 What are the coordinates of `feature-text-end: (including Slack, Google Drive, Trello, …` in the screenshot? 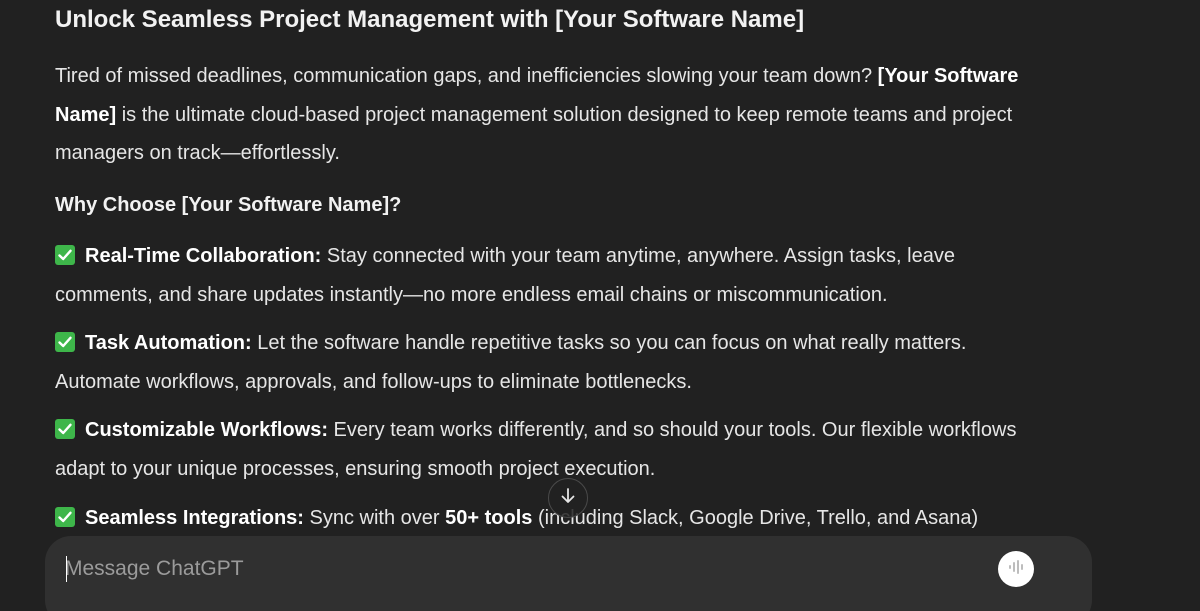 It's located at (755, 518).